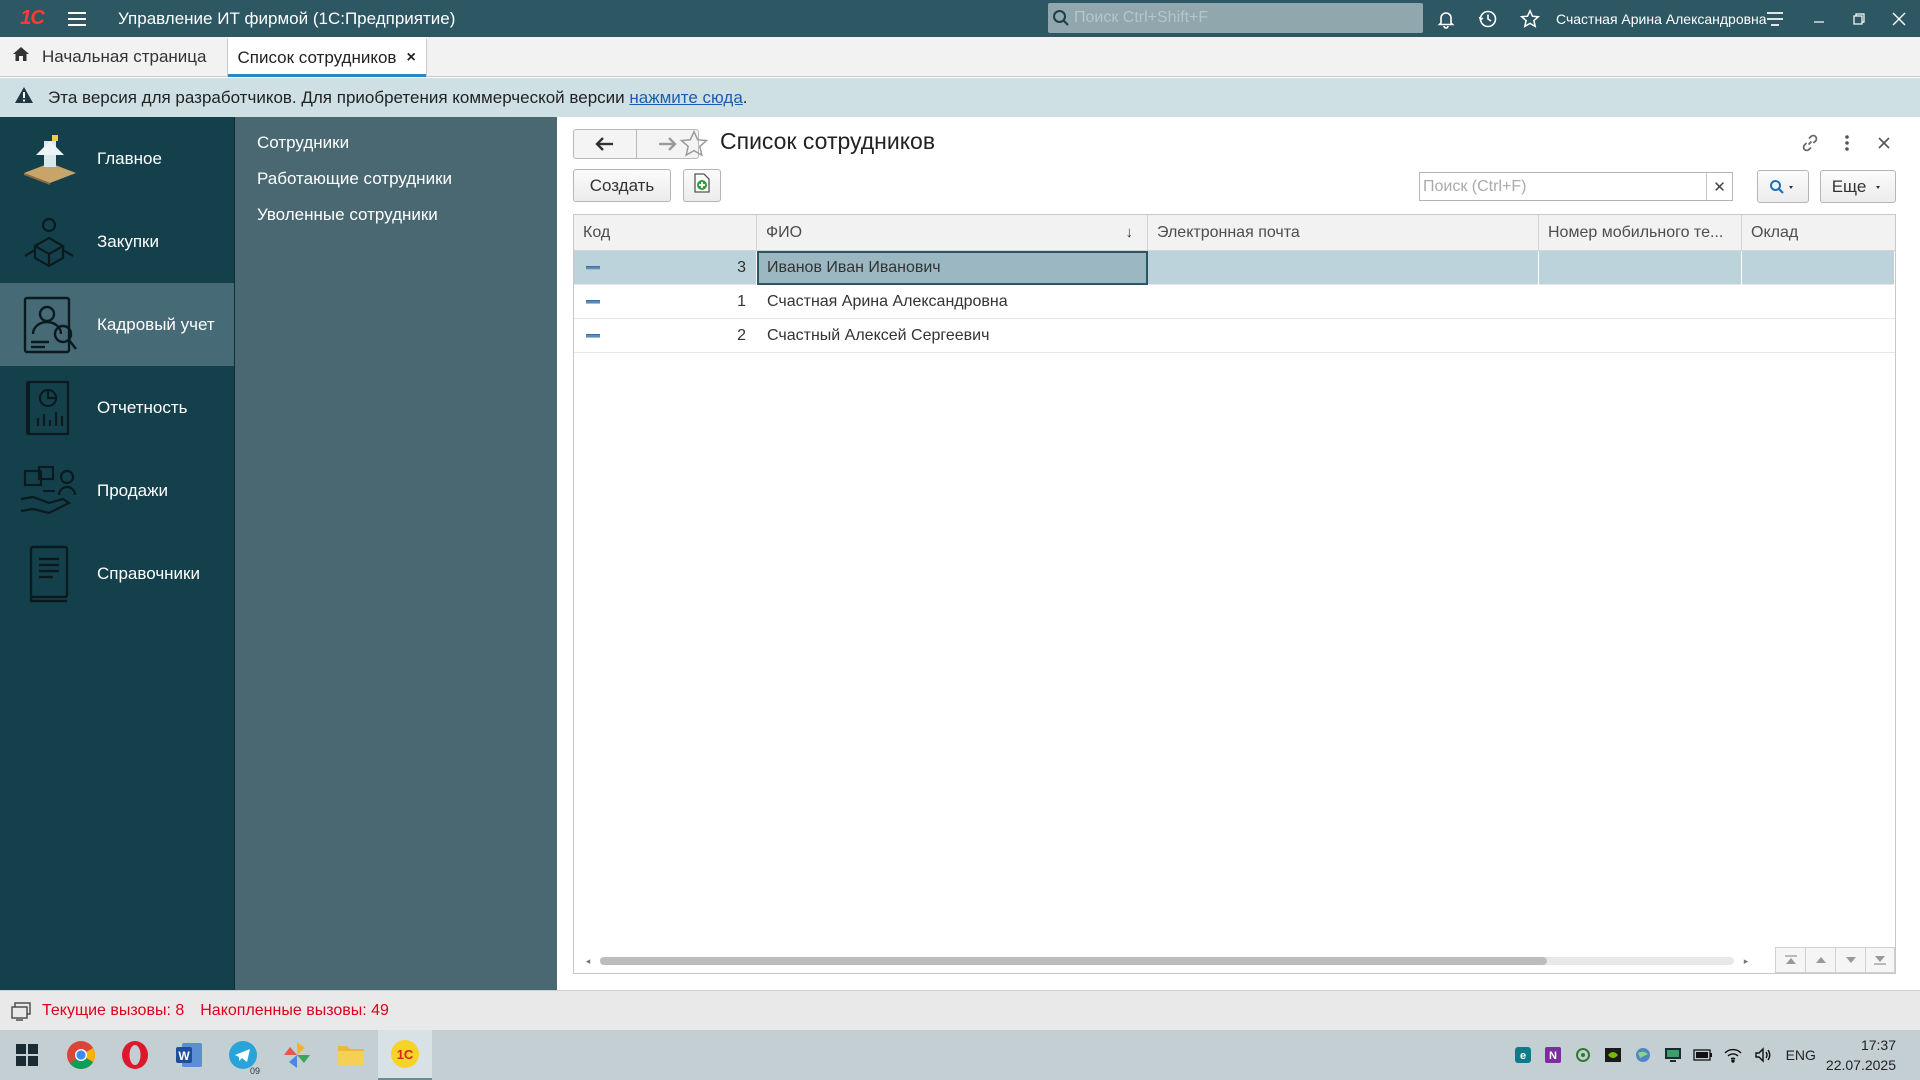  What do you see at coordinates (142, 407) in the screenshot?
I see `section-label: Отчетность` at bounding box center [142, 407].